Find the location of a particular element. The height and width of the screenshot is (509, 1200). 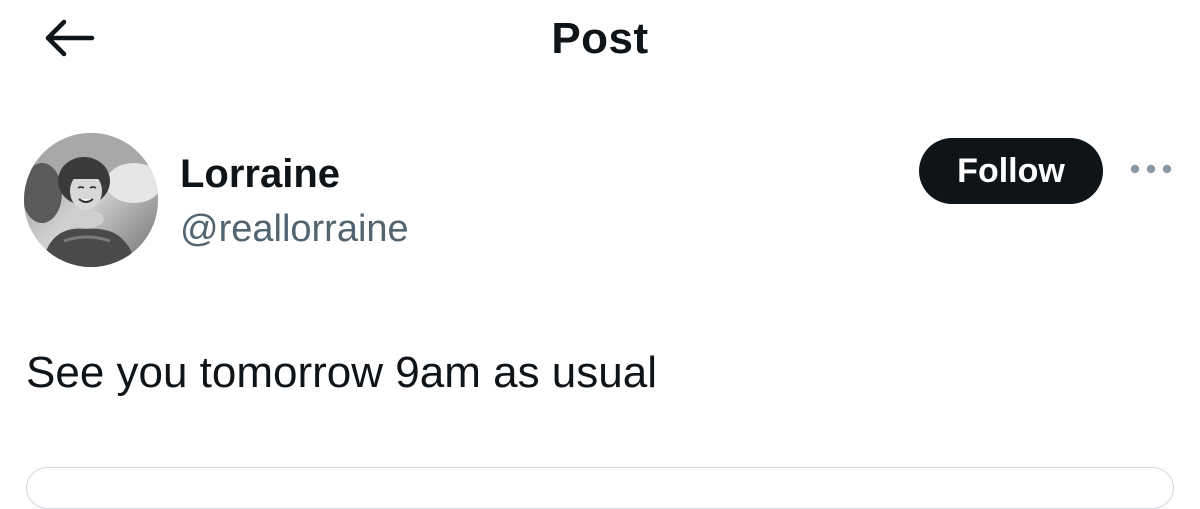

profile-photo is located at coordinates (91, 200).